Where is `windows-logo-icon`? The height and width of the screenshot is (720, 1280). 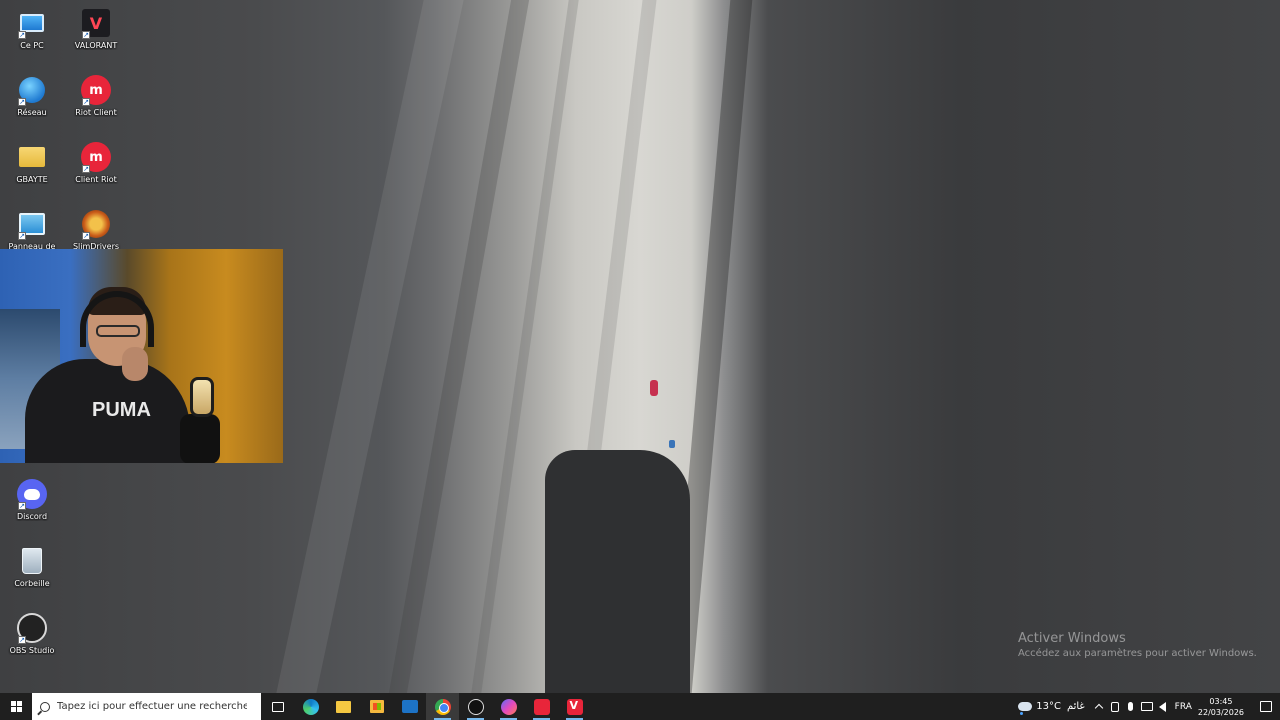 windows-logo-icon is located at coordinates (16, 706).